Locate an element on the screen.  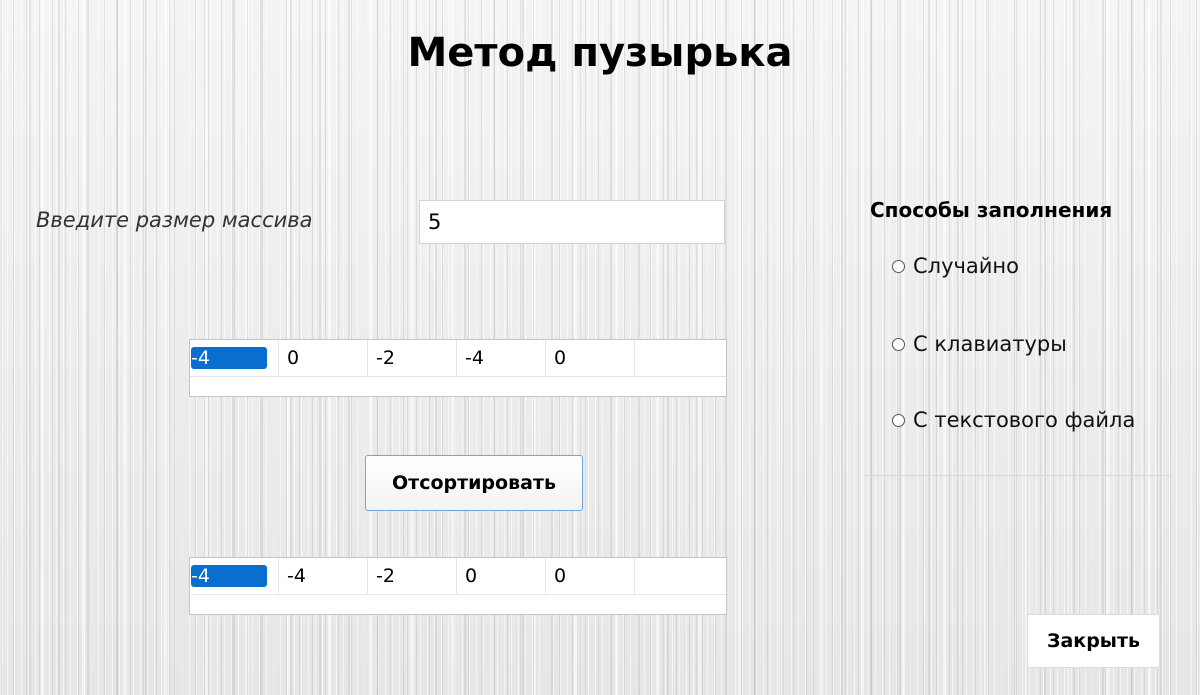
radio-keyboard: С клавиатуры is located at coordinates (979, 344).